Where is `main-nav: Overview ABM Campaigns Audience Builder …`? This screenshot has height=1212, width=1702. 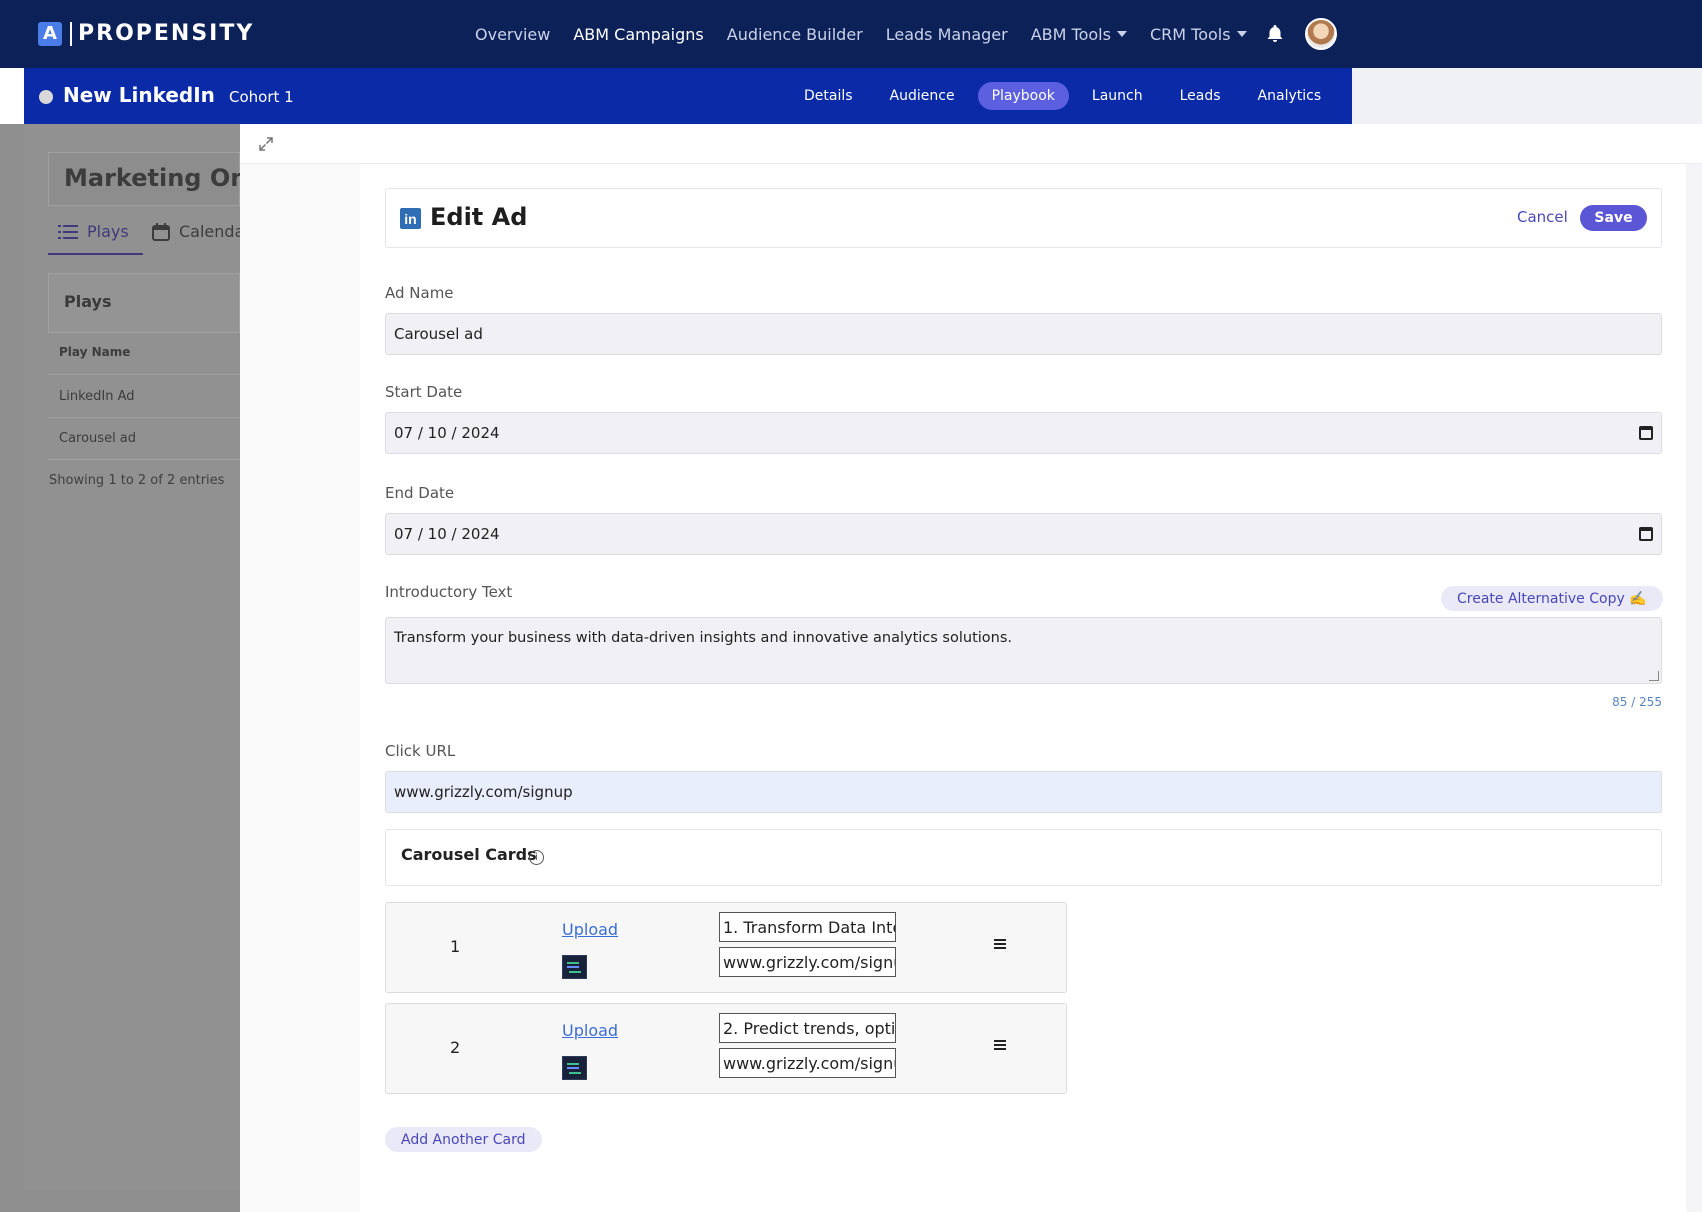 main-nav: Overview ABM Campaigns Audience Builder … is located at coordinates (872, 34).